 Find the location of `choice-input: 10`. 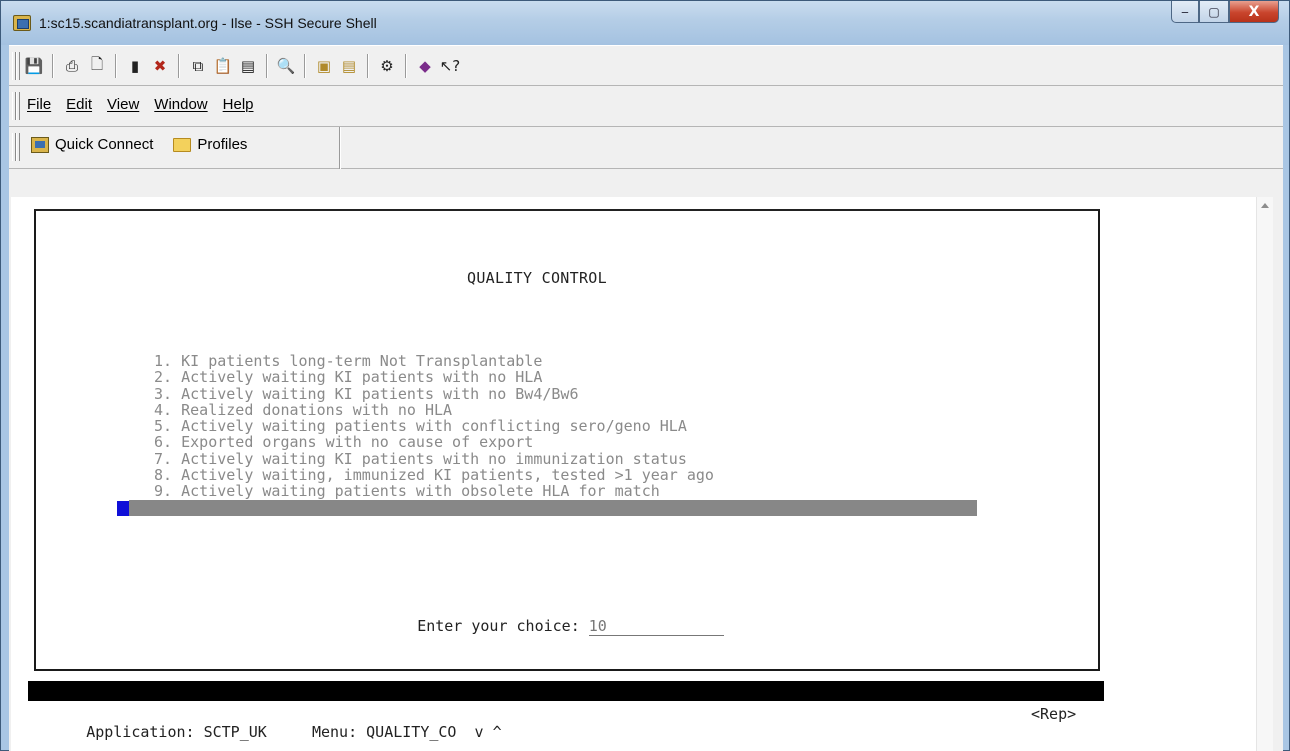

choice-input: 10 is located at coordinates (656, 626).